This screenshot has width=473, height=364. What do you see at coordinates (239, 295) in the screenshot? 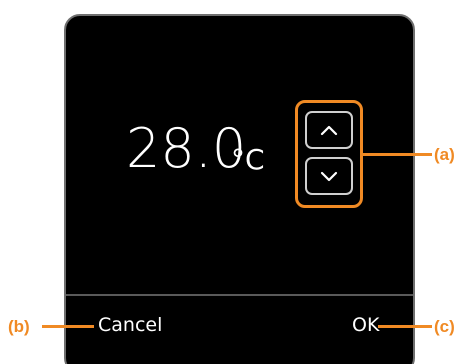
I see `footer-divider` at bounding box center [239, 295].